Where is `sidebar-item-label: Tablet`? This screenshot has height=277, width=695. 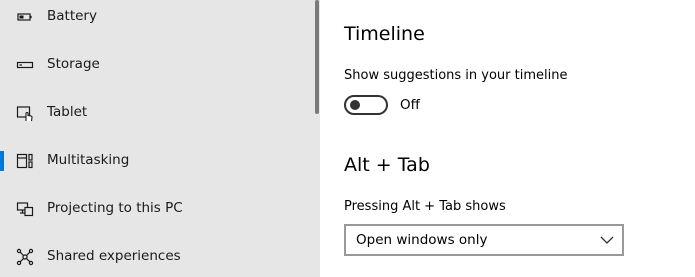
sidebar-item-label: Tablet is located at coordinates (67, 112).